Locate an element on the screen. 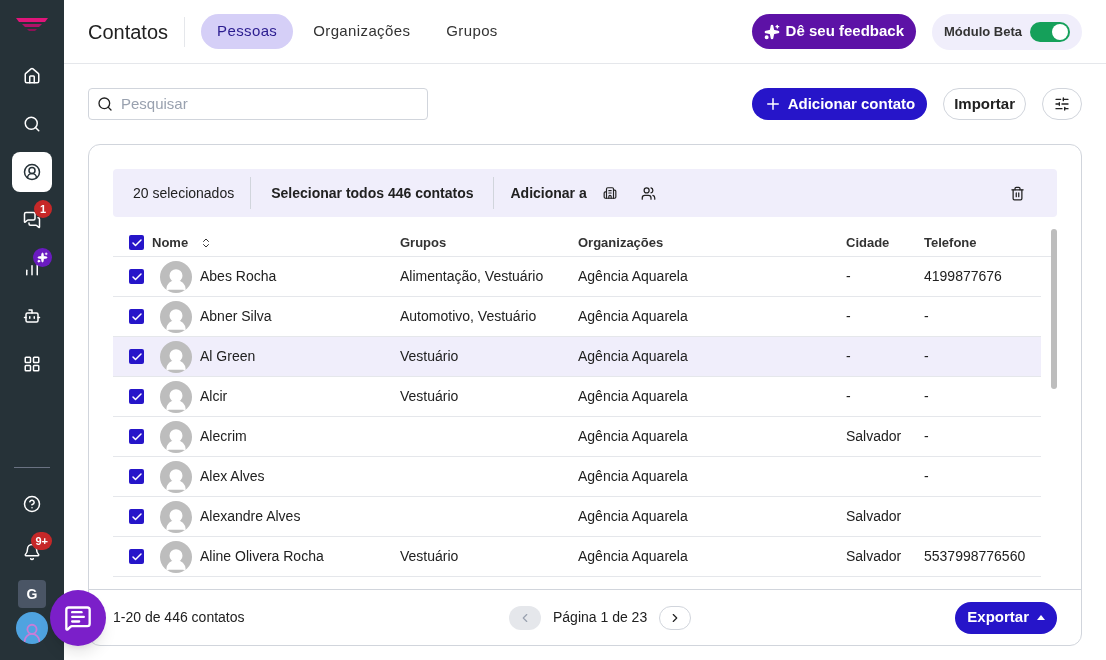 The height and width of the screenshot is (660, 1106). table-row: Alcir Vestuário Agência Aquarela - - is located at coordinates (577, 397).